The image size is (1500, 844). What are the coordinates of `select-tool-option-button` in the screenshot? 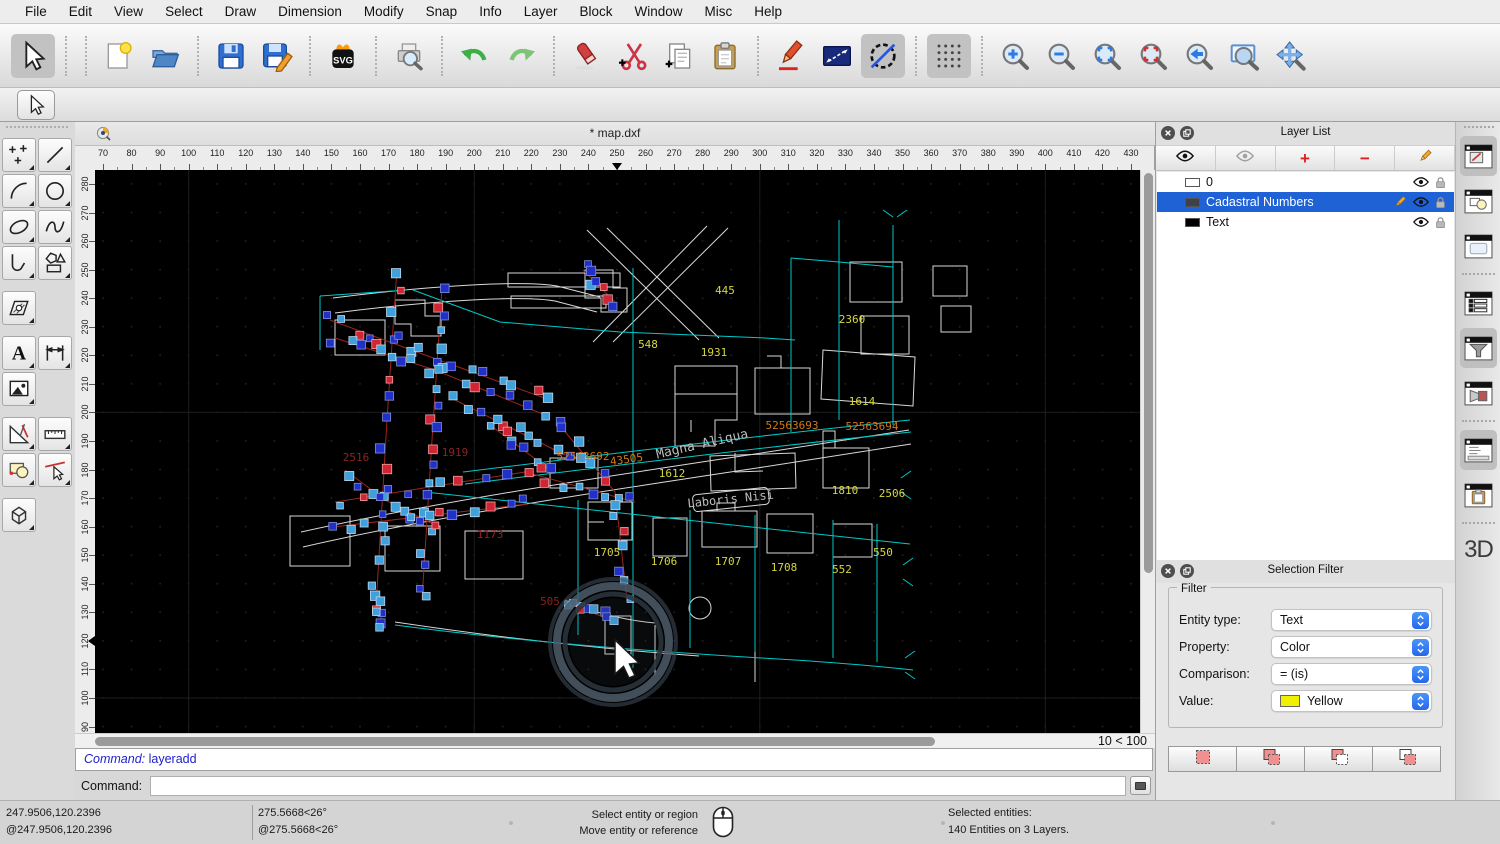 It's located at (36, 105).